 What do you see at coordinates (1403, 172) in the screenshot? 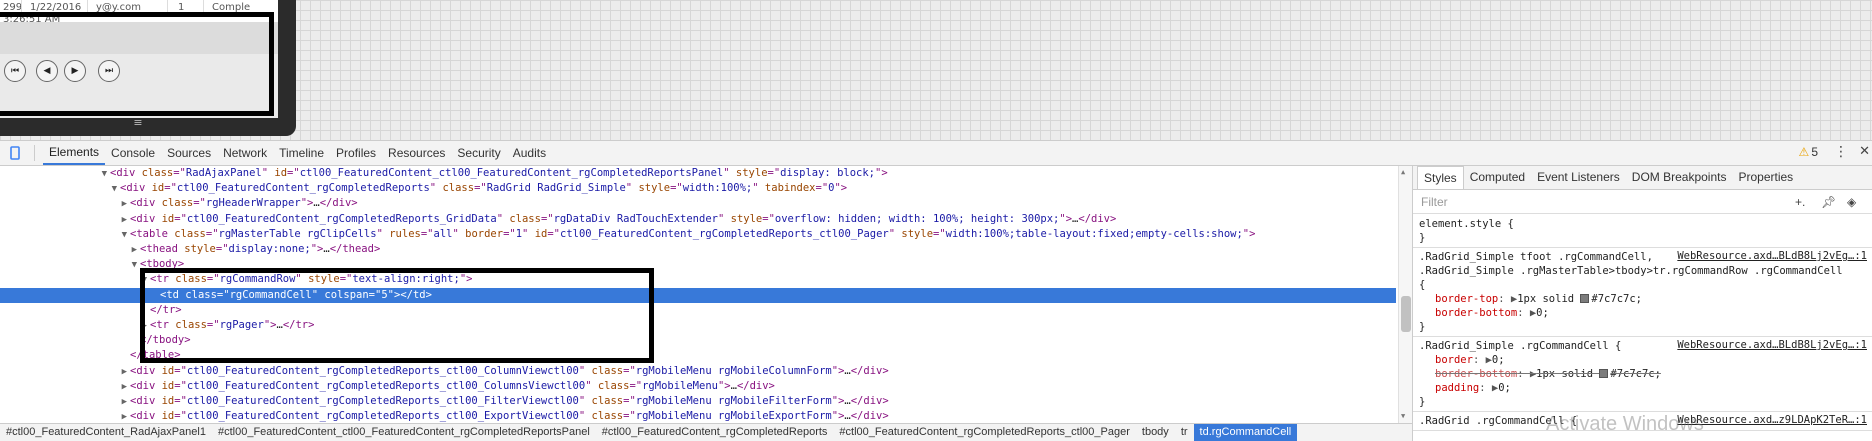
I see `scroll-up-icon: ▲` at bounding box center [1403, 172].